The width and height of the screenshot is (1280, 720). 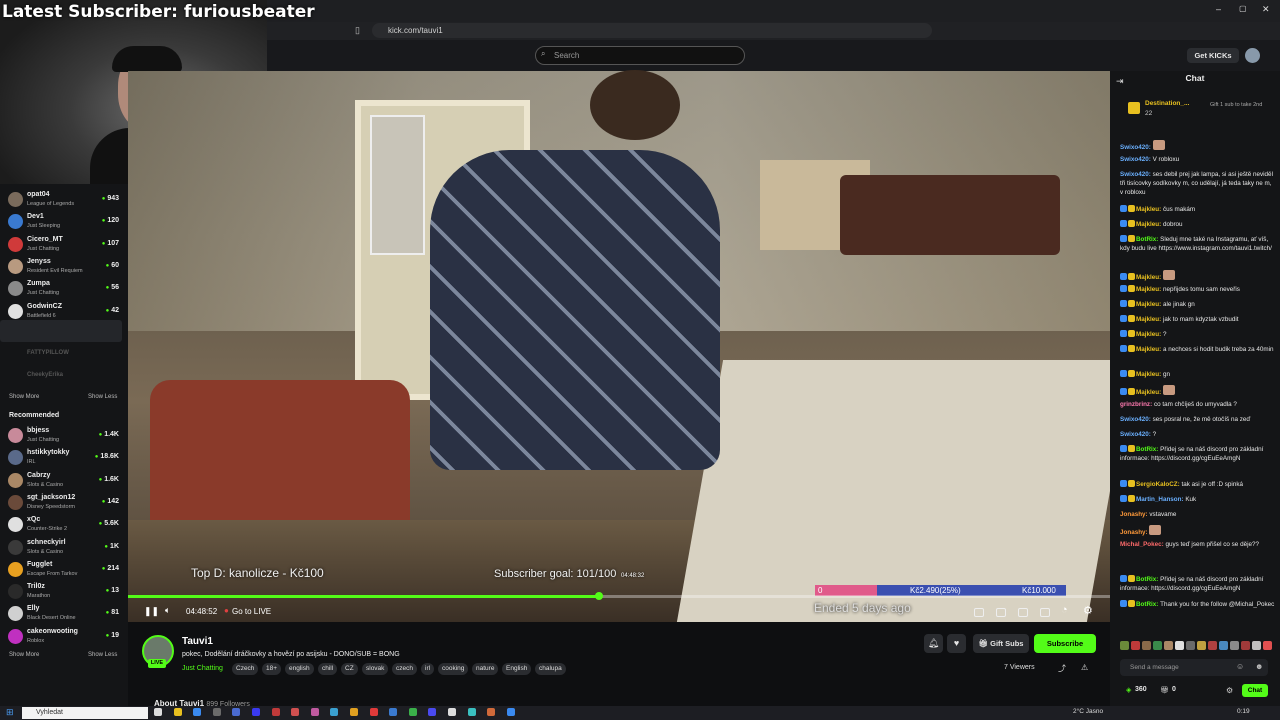 I want to click on stream-tag: Czech, so click(x=245, y=669).